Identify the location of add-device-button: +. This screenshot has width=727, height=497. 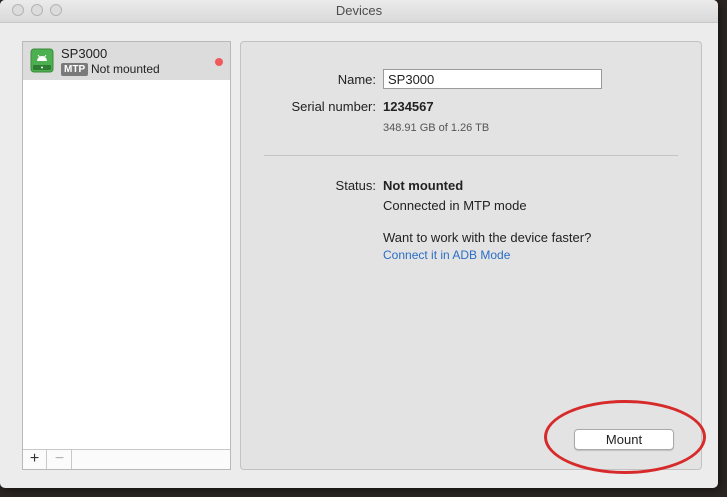
(35, 459).